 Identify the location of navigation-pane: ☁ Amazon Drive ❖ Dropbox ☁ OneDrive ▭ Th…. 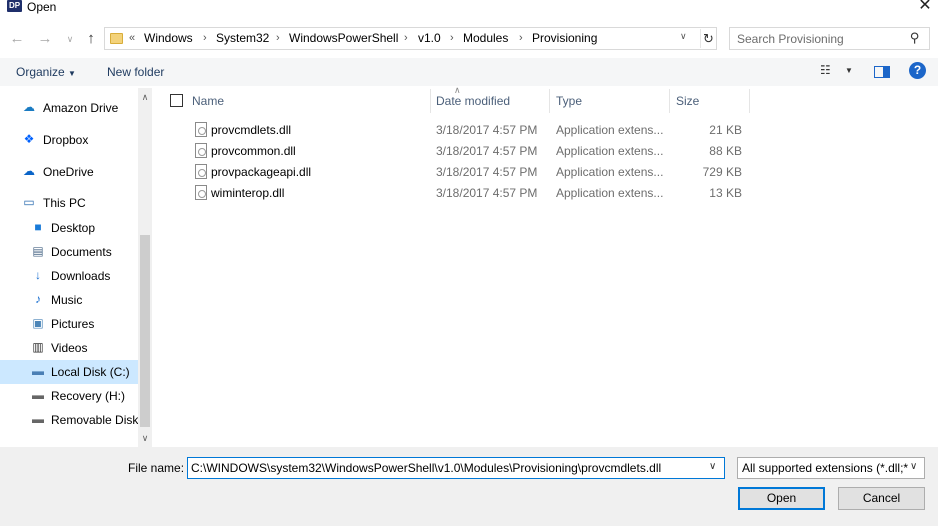
(76, 267).